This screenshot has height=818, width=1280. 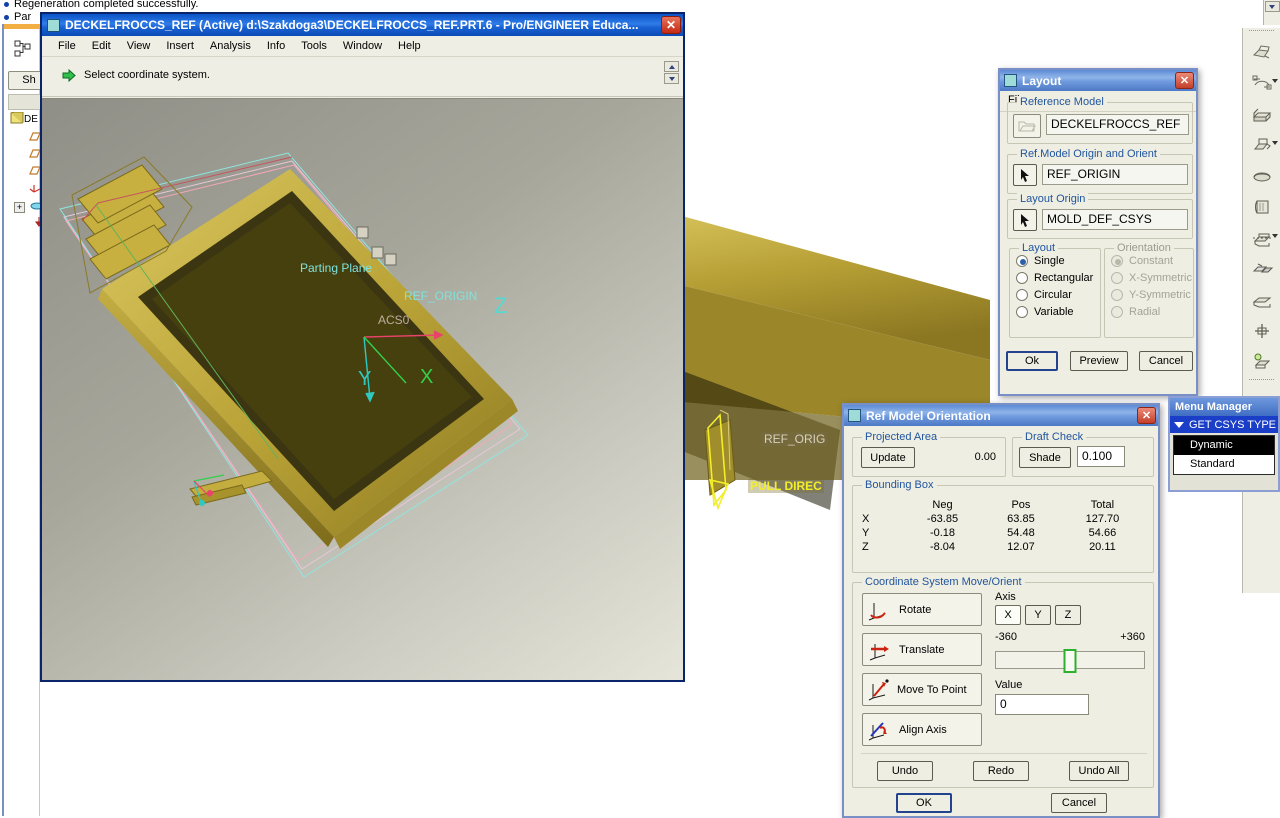 What do you see at coordinates (101, 46) in the screenshot?
I see `menu-edit: Edit` at bounding box center [101, 46].